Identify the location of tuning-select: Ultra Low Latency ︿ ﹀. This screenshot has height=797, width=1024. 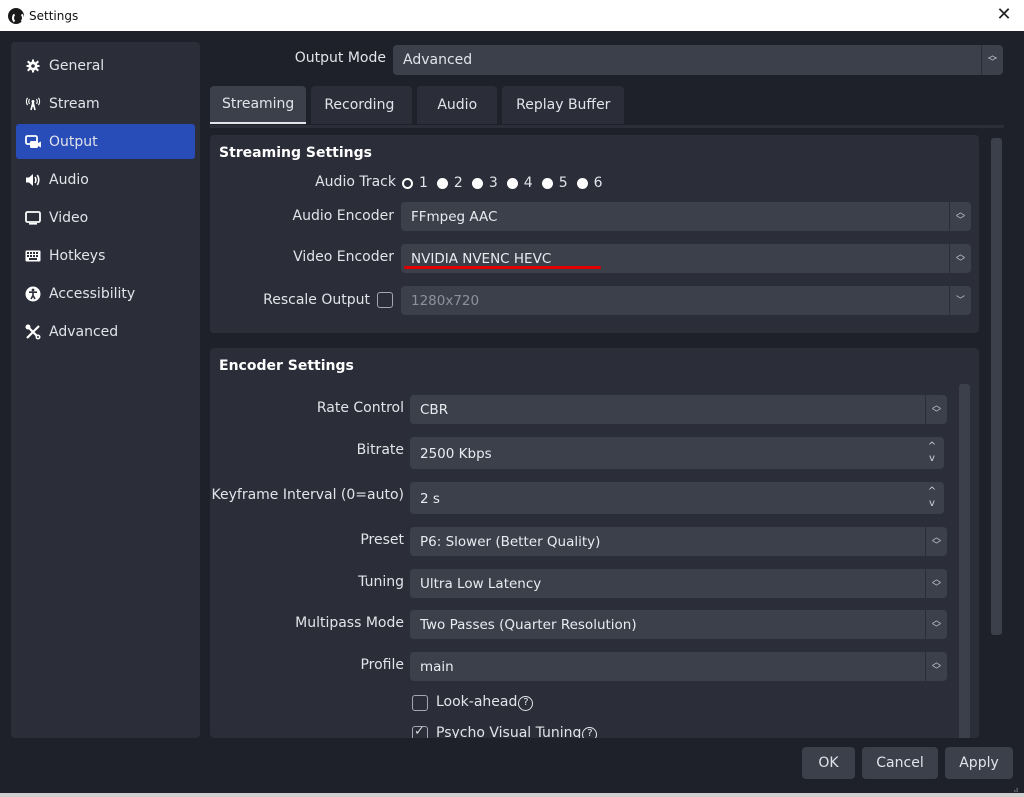
(678, 583).